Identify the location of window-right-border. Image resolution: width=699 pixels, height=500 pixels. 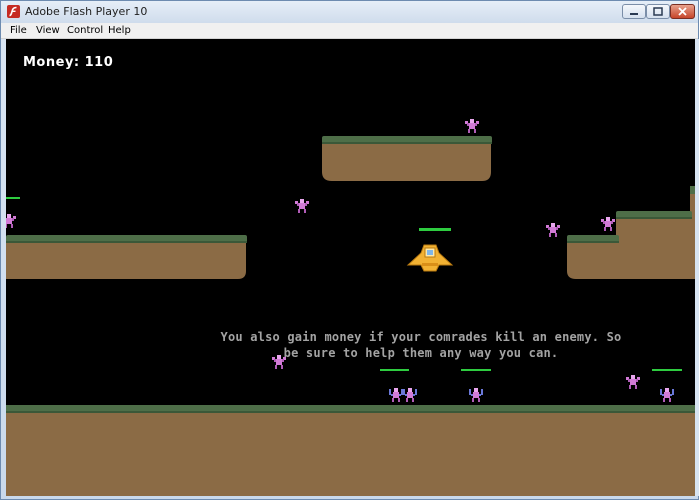
(697, 267).